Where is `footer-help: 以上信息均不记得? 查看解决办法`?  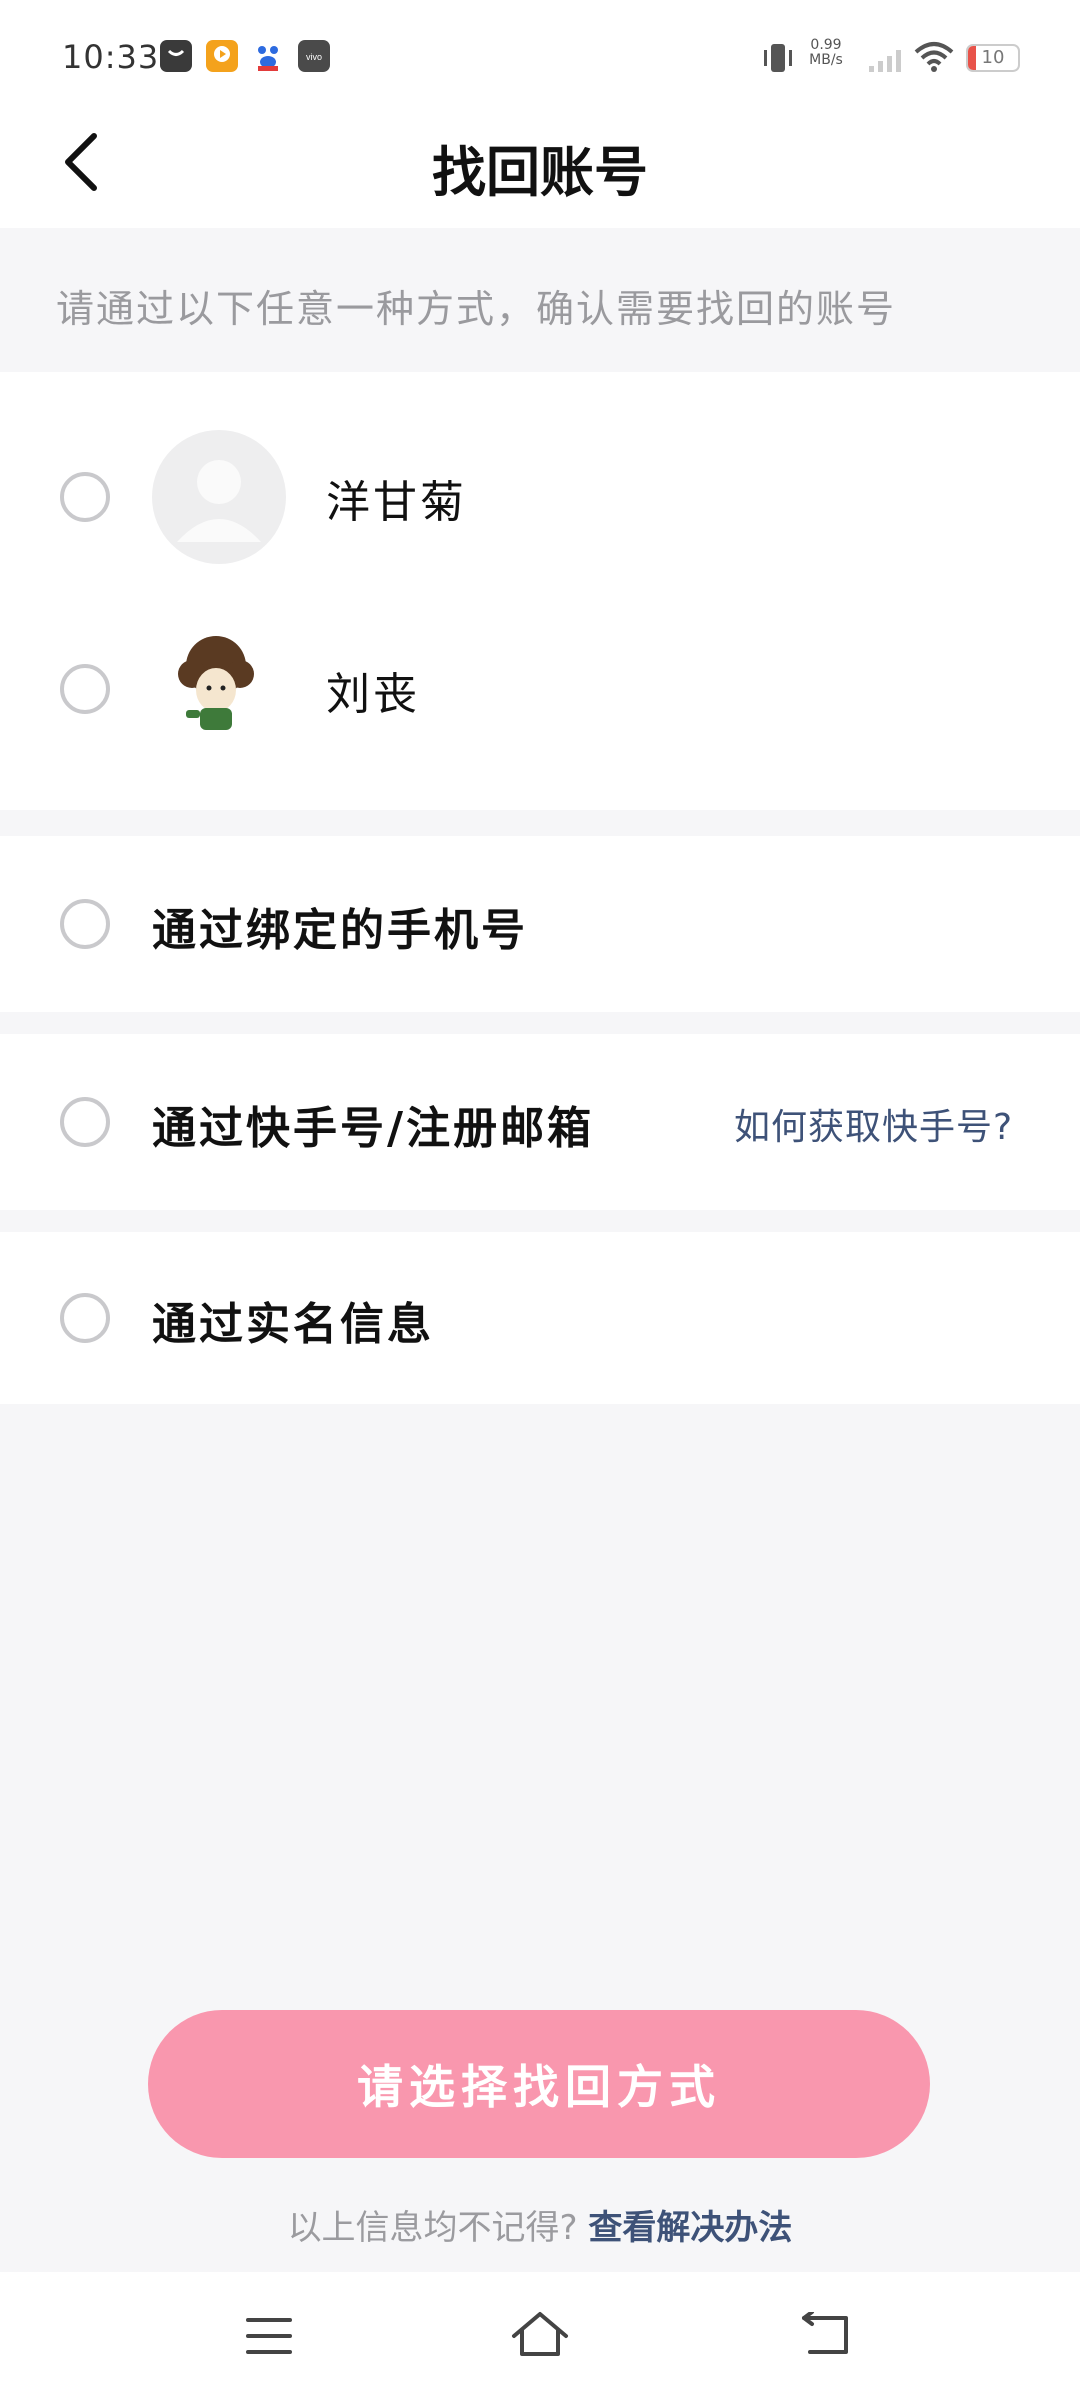 footer-help: 以上信息均不记得? 查看解决办法 is located at coordinates (540, 2224).